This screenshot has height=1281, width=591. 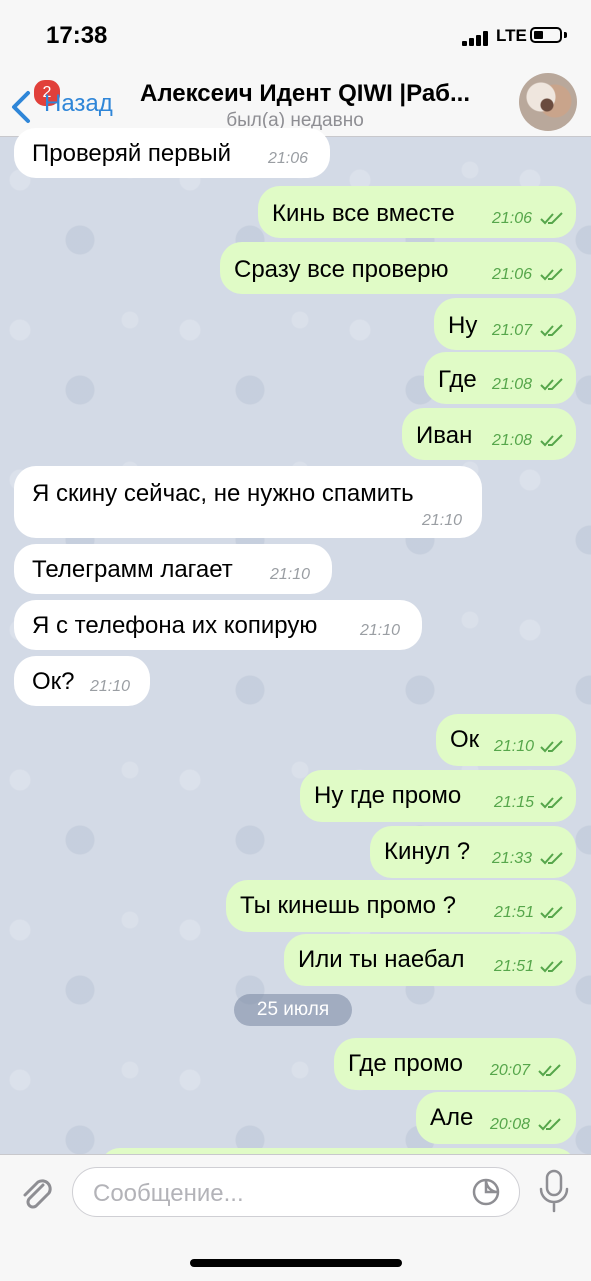 What do you see at coordinates (21, 107) in the screenshot?
I see `chevron-left-icon` at bounding box center [21, 107].